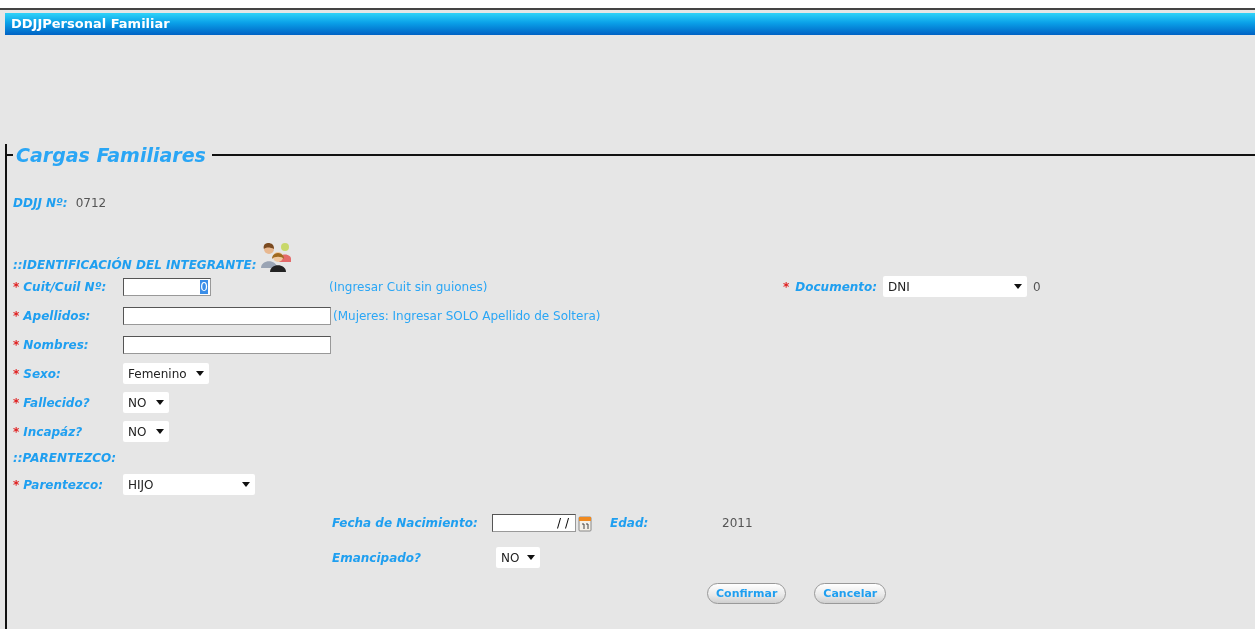  Describe the element at coordinates (899, 286) in the screenshot. I see `dropdown-value: DNI` at that location.